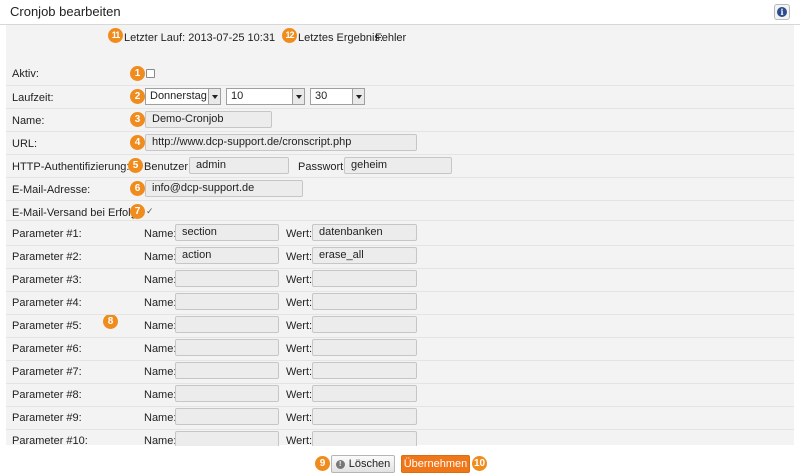 The image size is (800, 476). I want to click on runtime-day-select: Donnerstag, so click(183, 96).